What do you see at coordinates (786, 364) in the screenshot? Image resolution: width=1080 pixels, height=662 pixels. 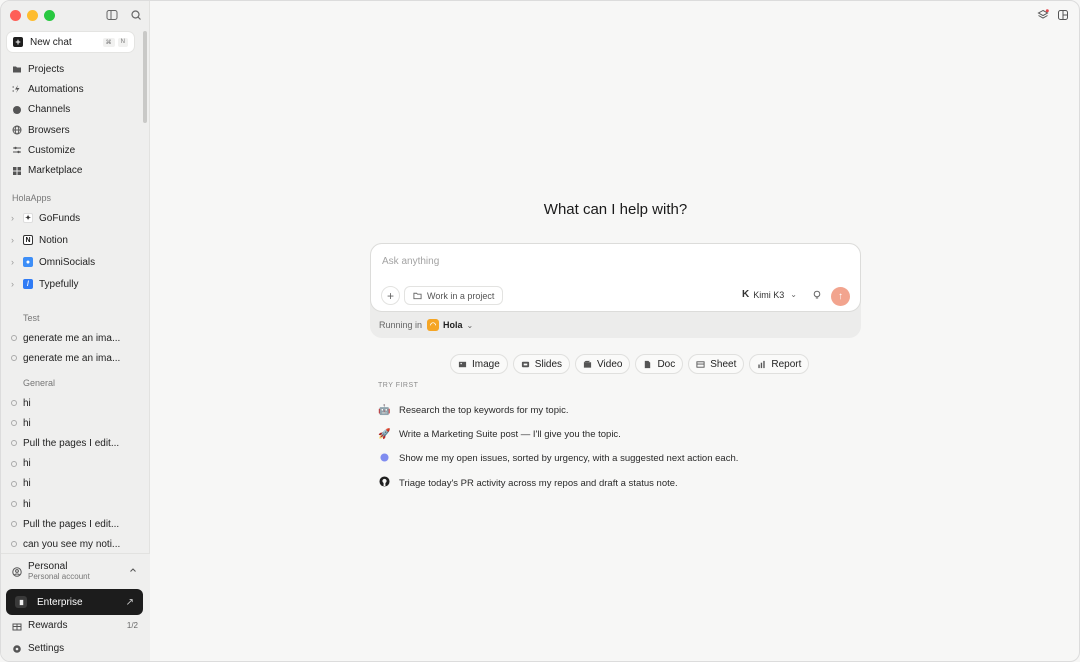 I see `chip-label: Report` at bounding box center [786, 364].